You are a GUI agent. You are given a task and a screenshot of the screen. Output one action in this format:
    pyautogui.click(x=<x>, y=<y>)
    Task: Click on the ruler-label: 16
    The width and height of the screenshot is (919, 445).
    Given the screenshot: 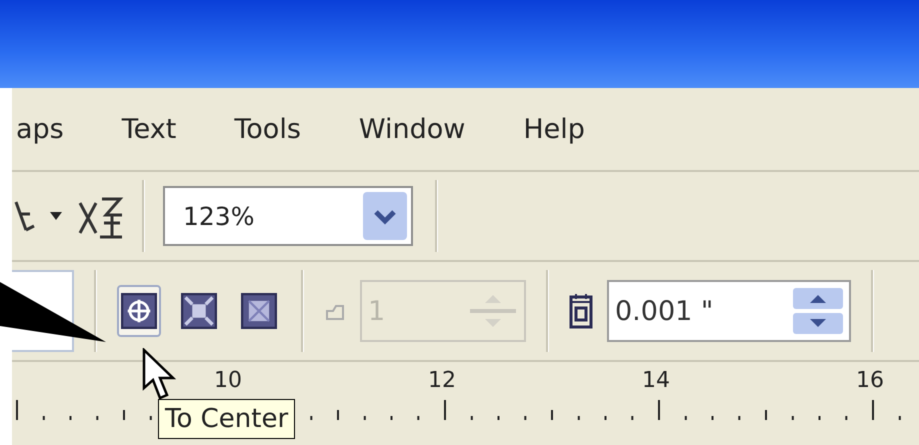 What is the action you would take?
    pyautogui.click(x=870, y=381)
    